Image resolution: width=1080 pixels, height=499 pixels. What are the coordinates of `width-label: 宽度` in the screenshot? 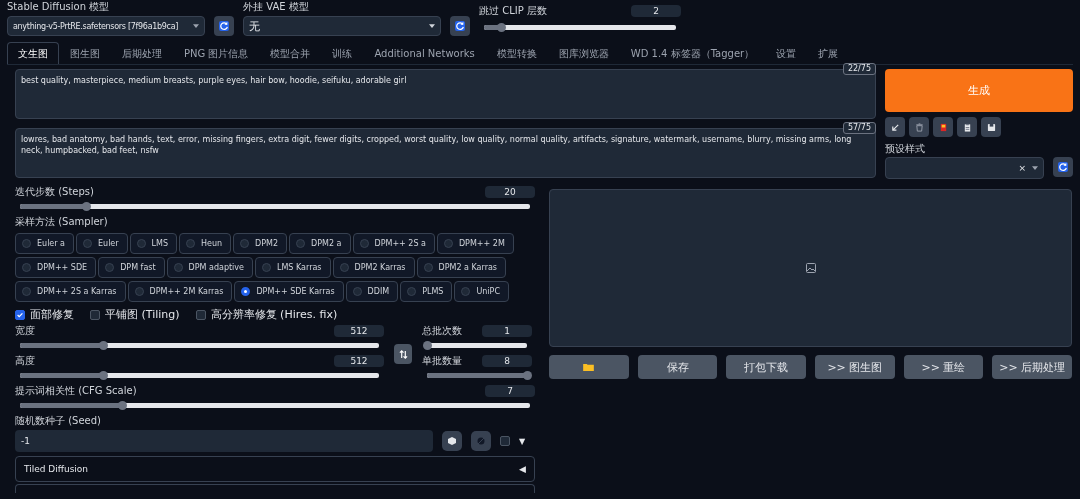 It's located at (25, 331).